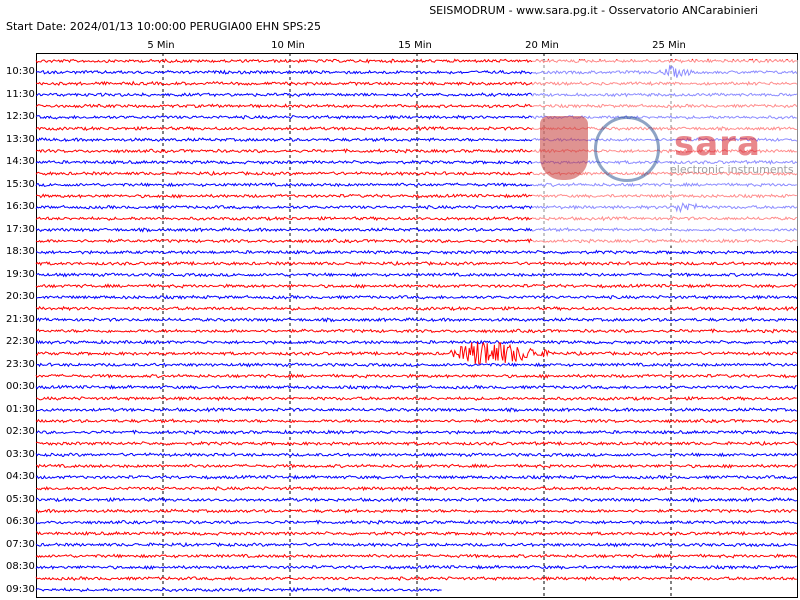 The image size is (800, 600). I want to click on sara-tagline: electronic instruments, so click(732, 169).